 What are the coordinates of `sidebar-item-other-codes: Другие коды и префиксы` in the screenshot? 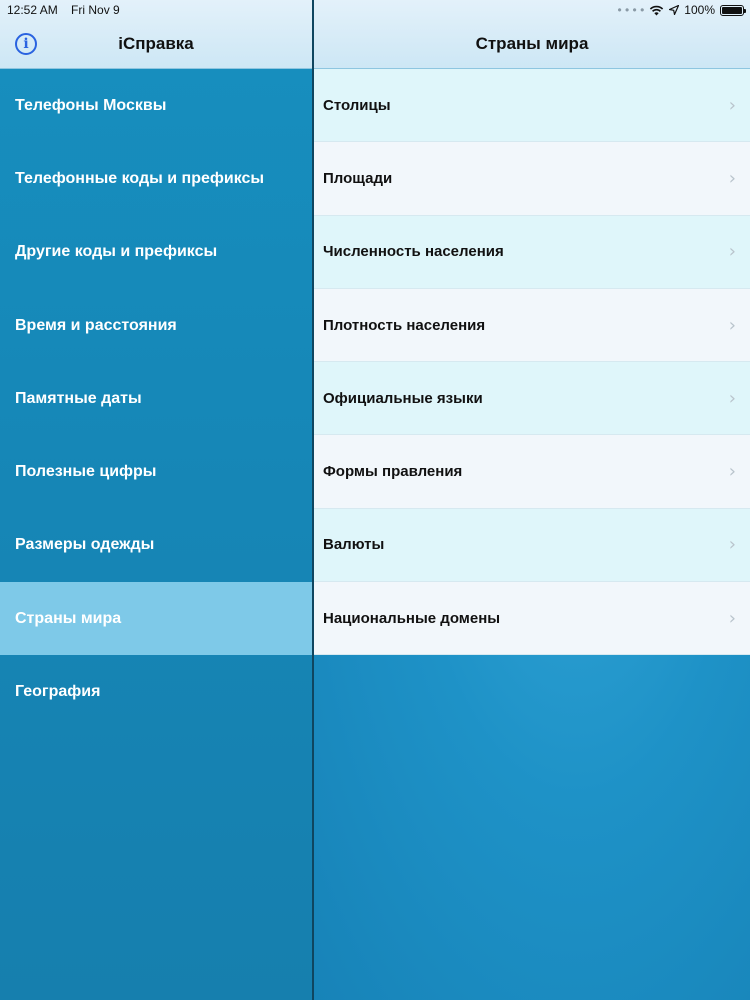 It's located at (156, 252).